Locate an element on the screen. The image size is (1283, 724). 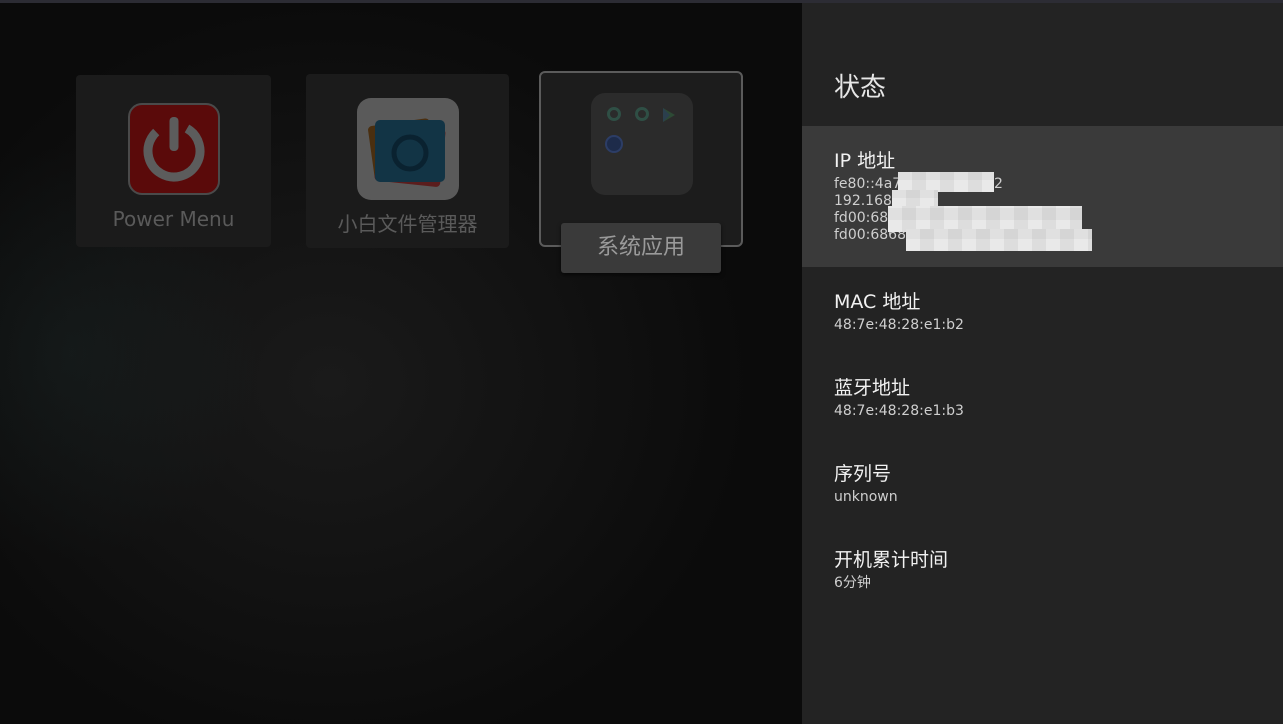
app-label-power-menu: Power Menu is located at coordinates (173, 219).